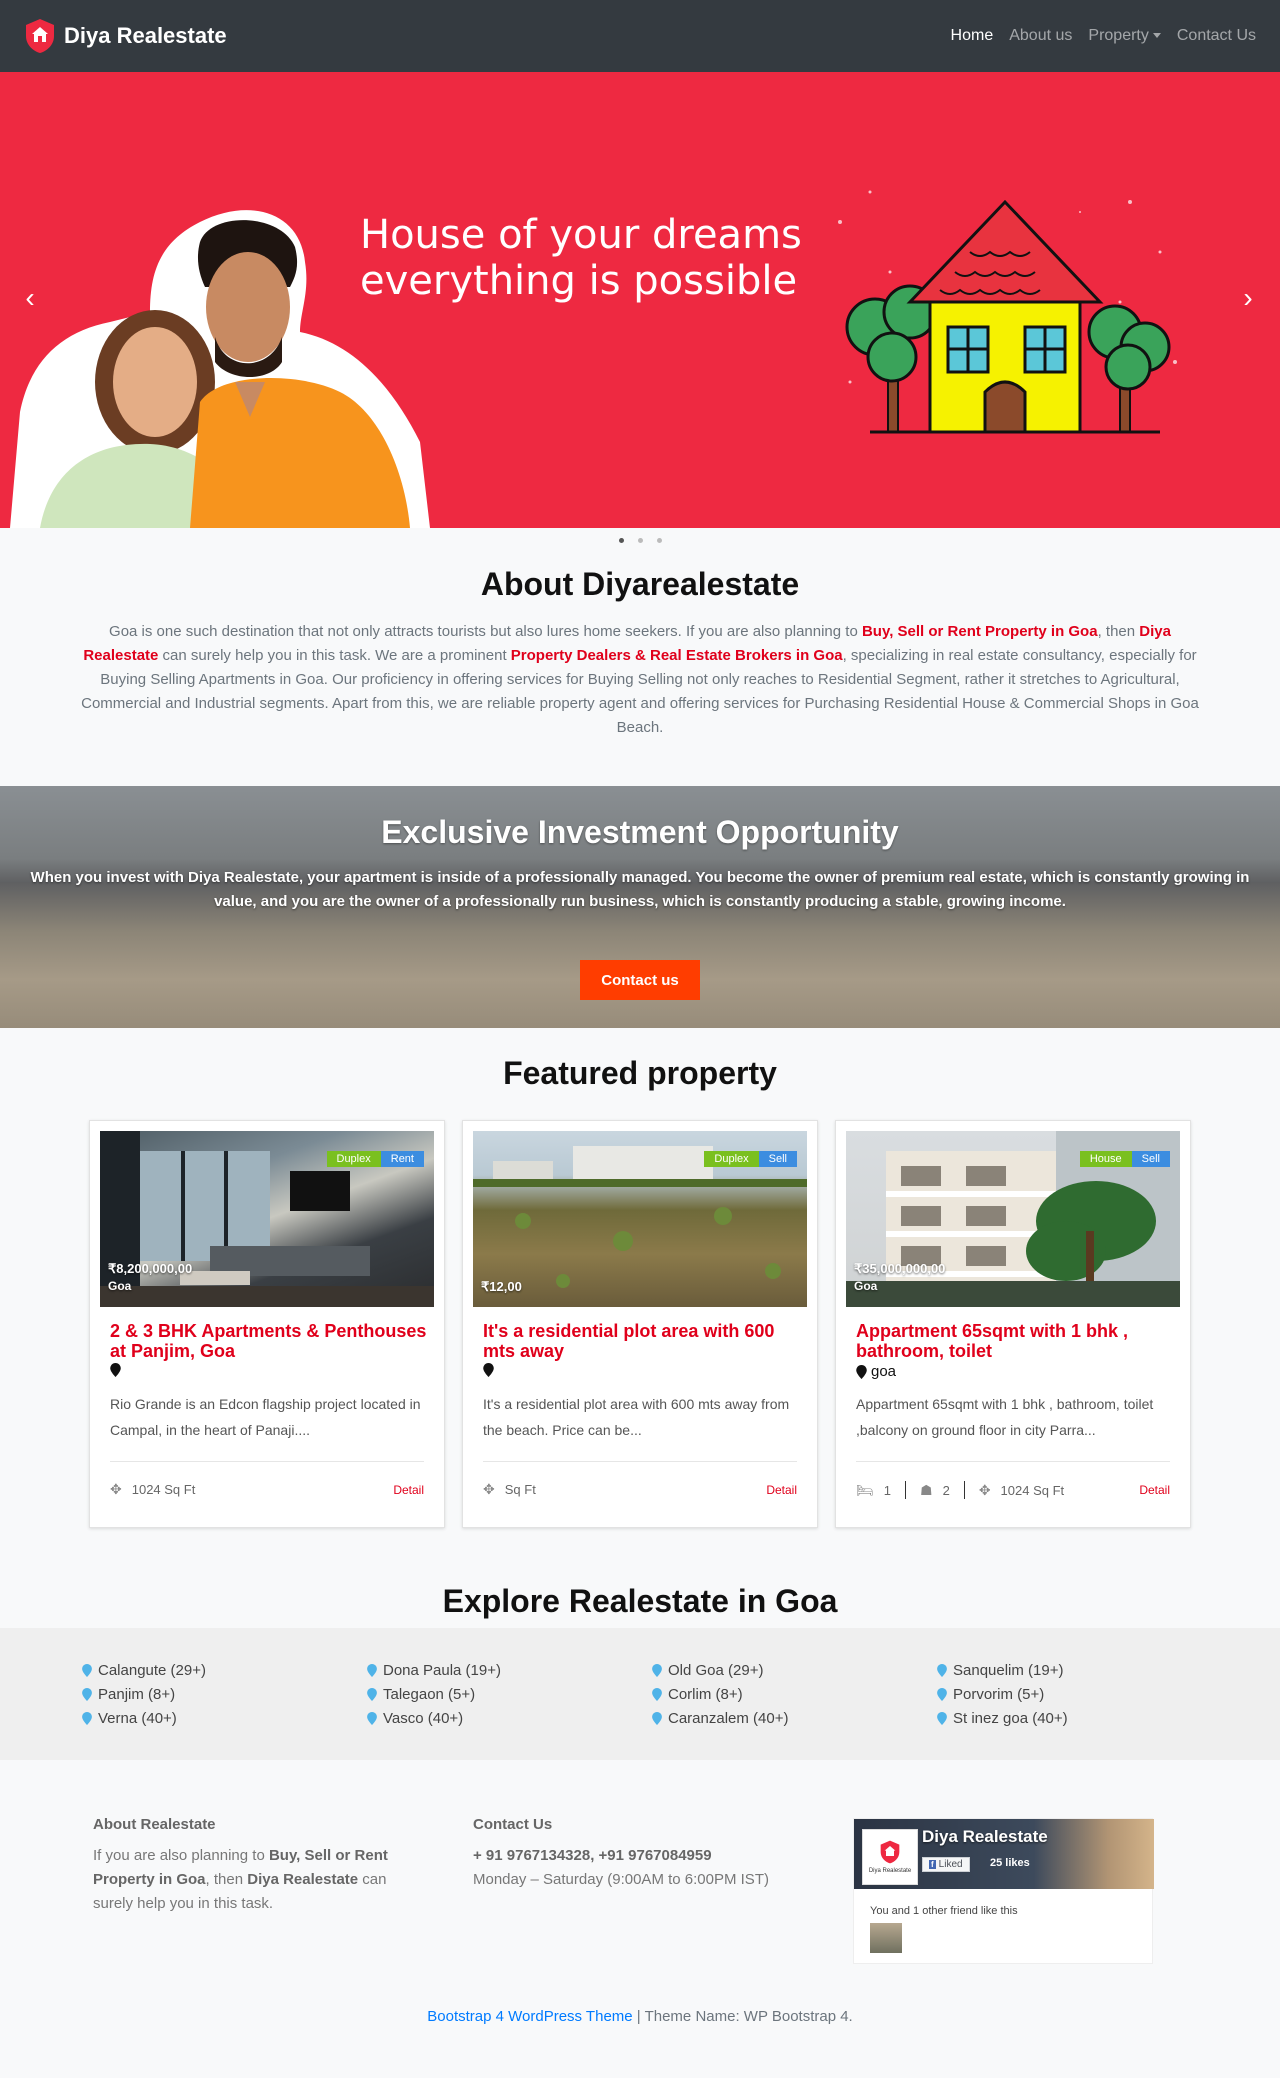  What do you see at coordinates (1002, 1718) in the screenshot?
I see `location-link: St inez goa (40+)` at bounding box center [1002, 1718].